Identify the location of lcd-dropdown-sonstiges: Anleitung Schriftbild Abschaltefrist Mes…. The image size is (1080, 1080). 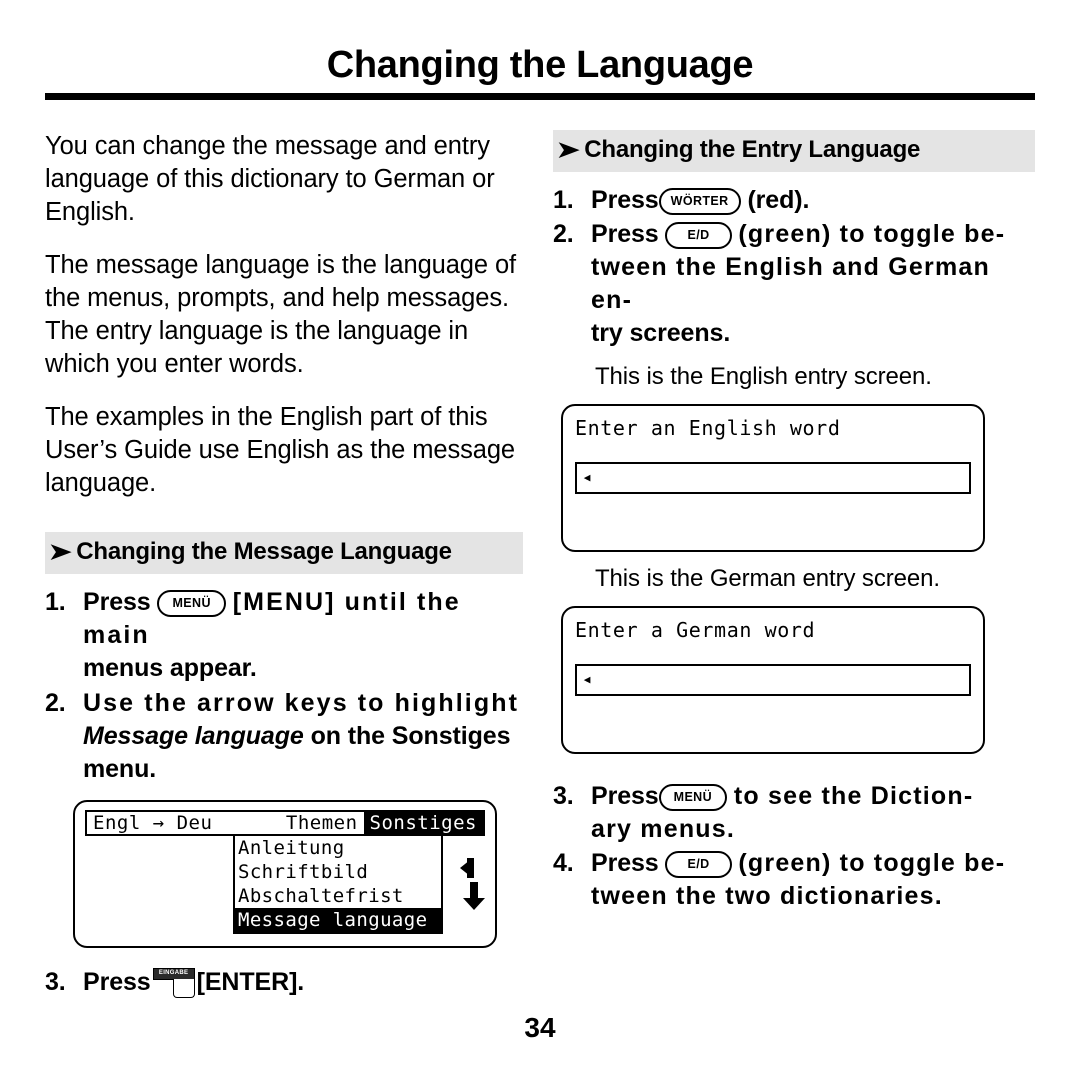
(338, 885).